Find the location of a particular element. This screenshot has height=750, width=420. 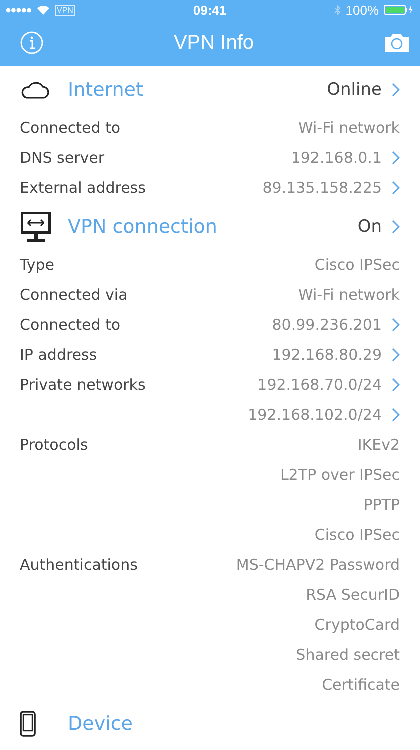

cloud-icon is located at coordinates (35, 89).